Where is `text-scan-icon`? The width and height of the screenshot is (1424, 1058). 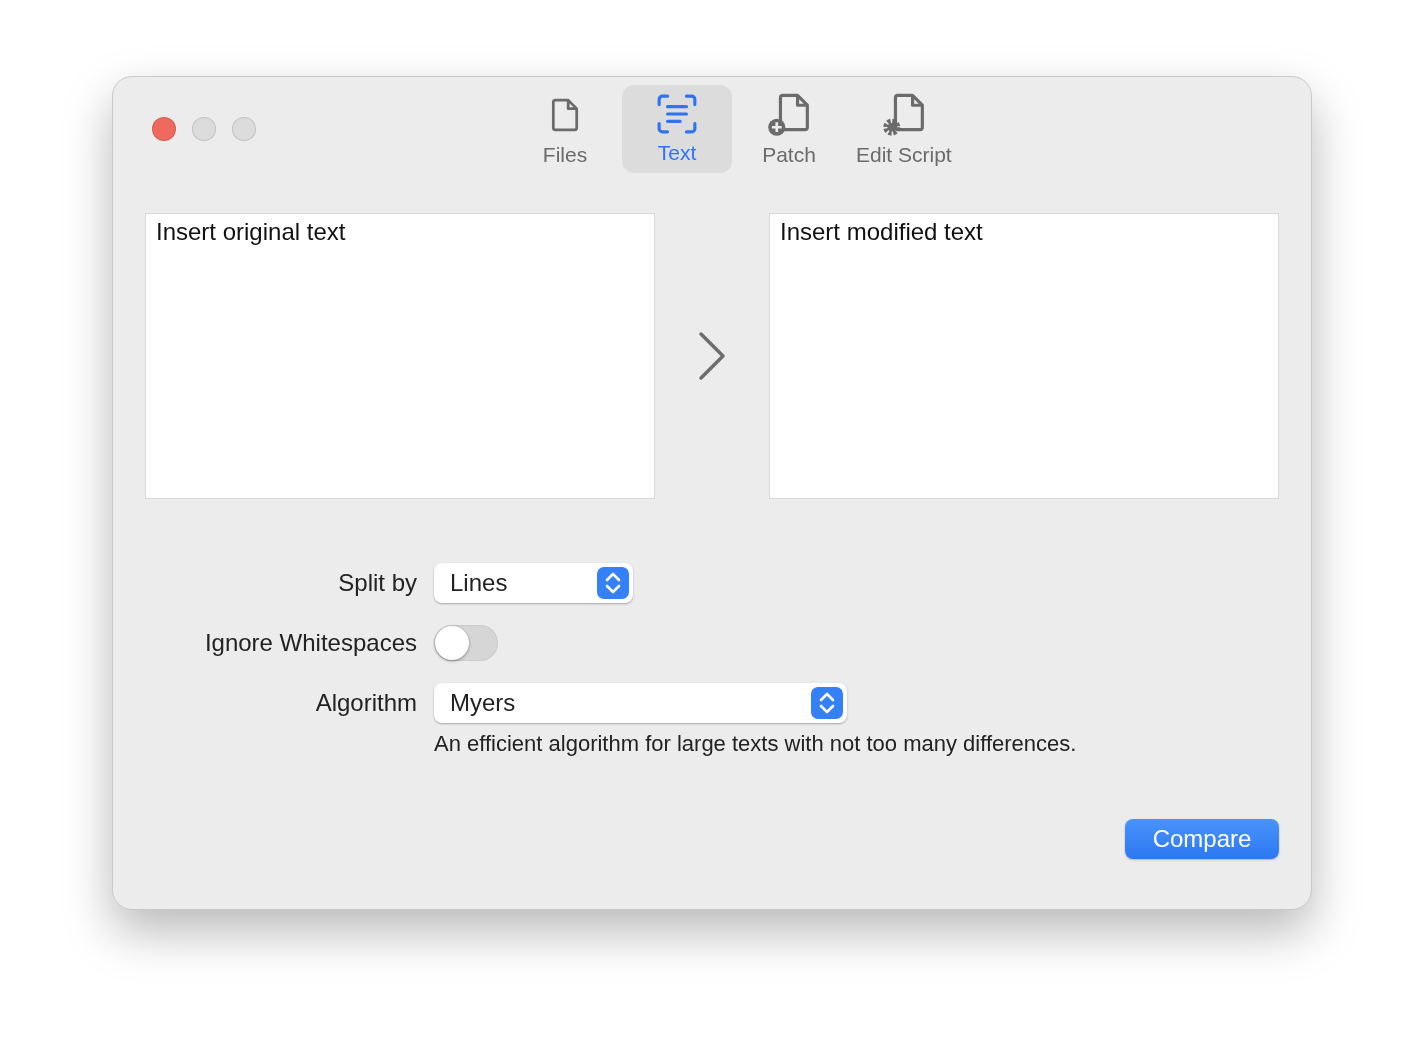
text-scan-icon is located at coordinates (677, 114).